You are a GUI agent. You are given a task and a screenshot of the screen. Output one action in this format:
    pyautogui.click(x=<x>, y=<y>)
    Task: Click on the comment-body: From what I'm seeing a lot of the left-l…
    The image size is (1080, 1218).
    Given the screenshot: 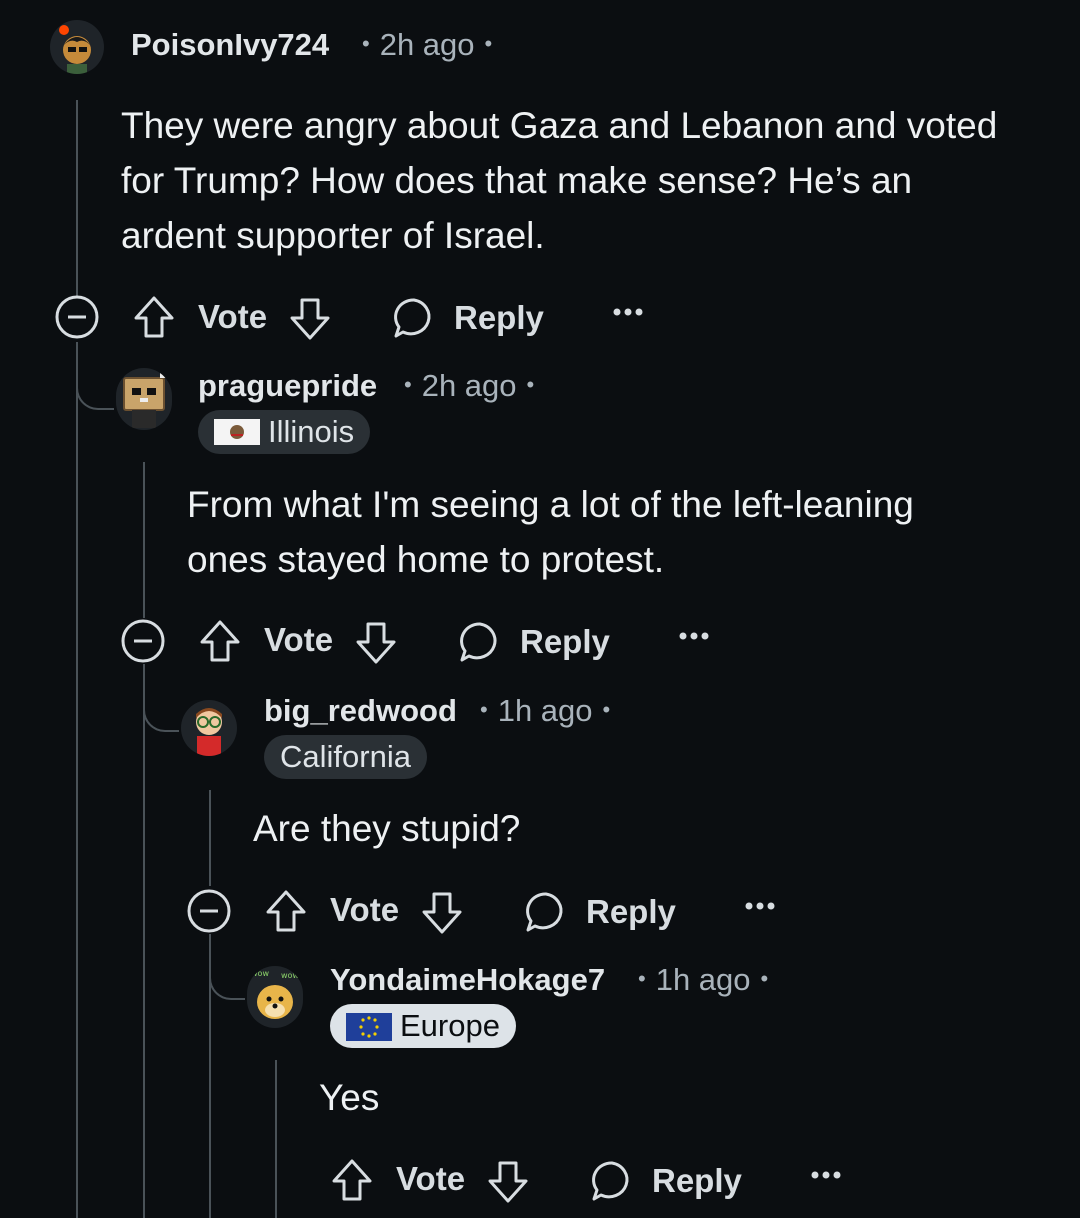 What is the action you would take?
    pyautogui.click(x=617, y=532)
    